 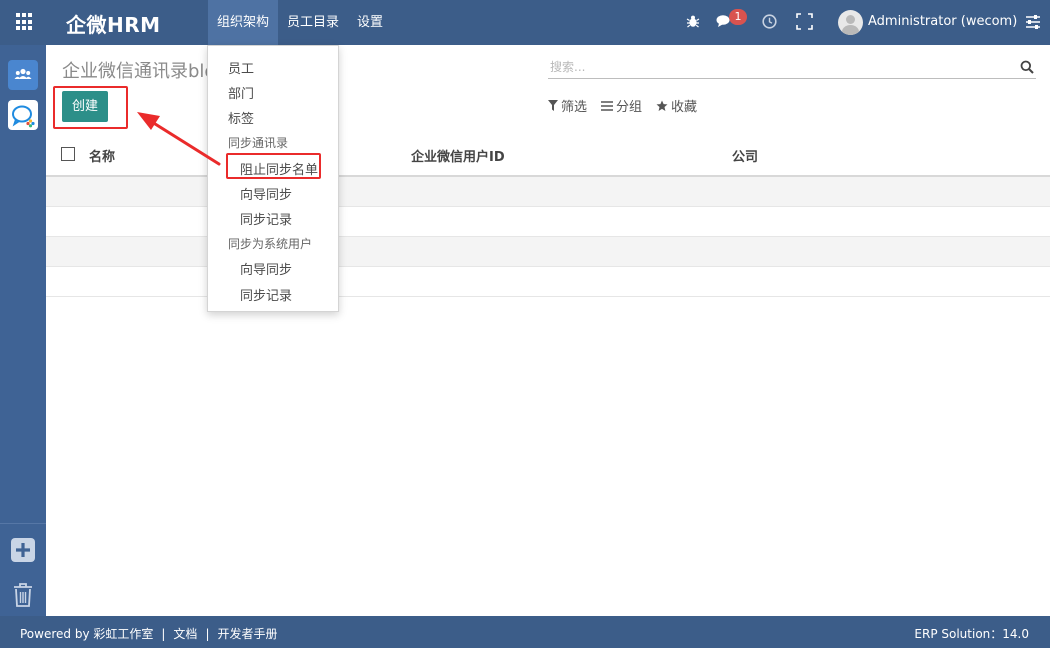 What do you see at coordinates (266, 193) in the screenshot?
I see `dropdown-item-wizard-sync: 向导同步` at bounding box center [266, 193].